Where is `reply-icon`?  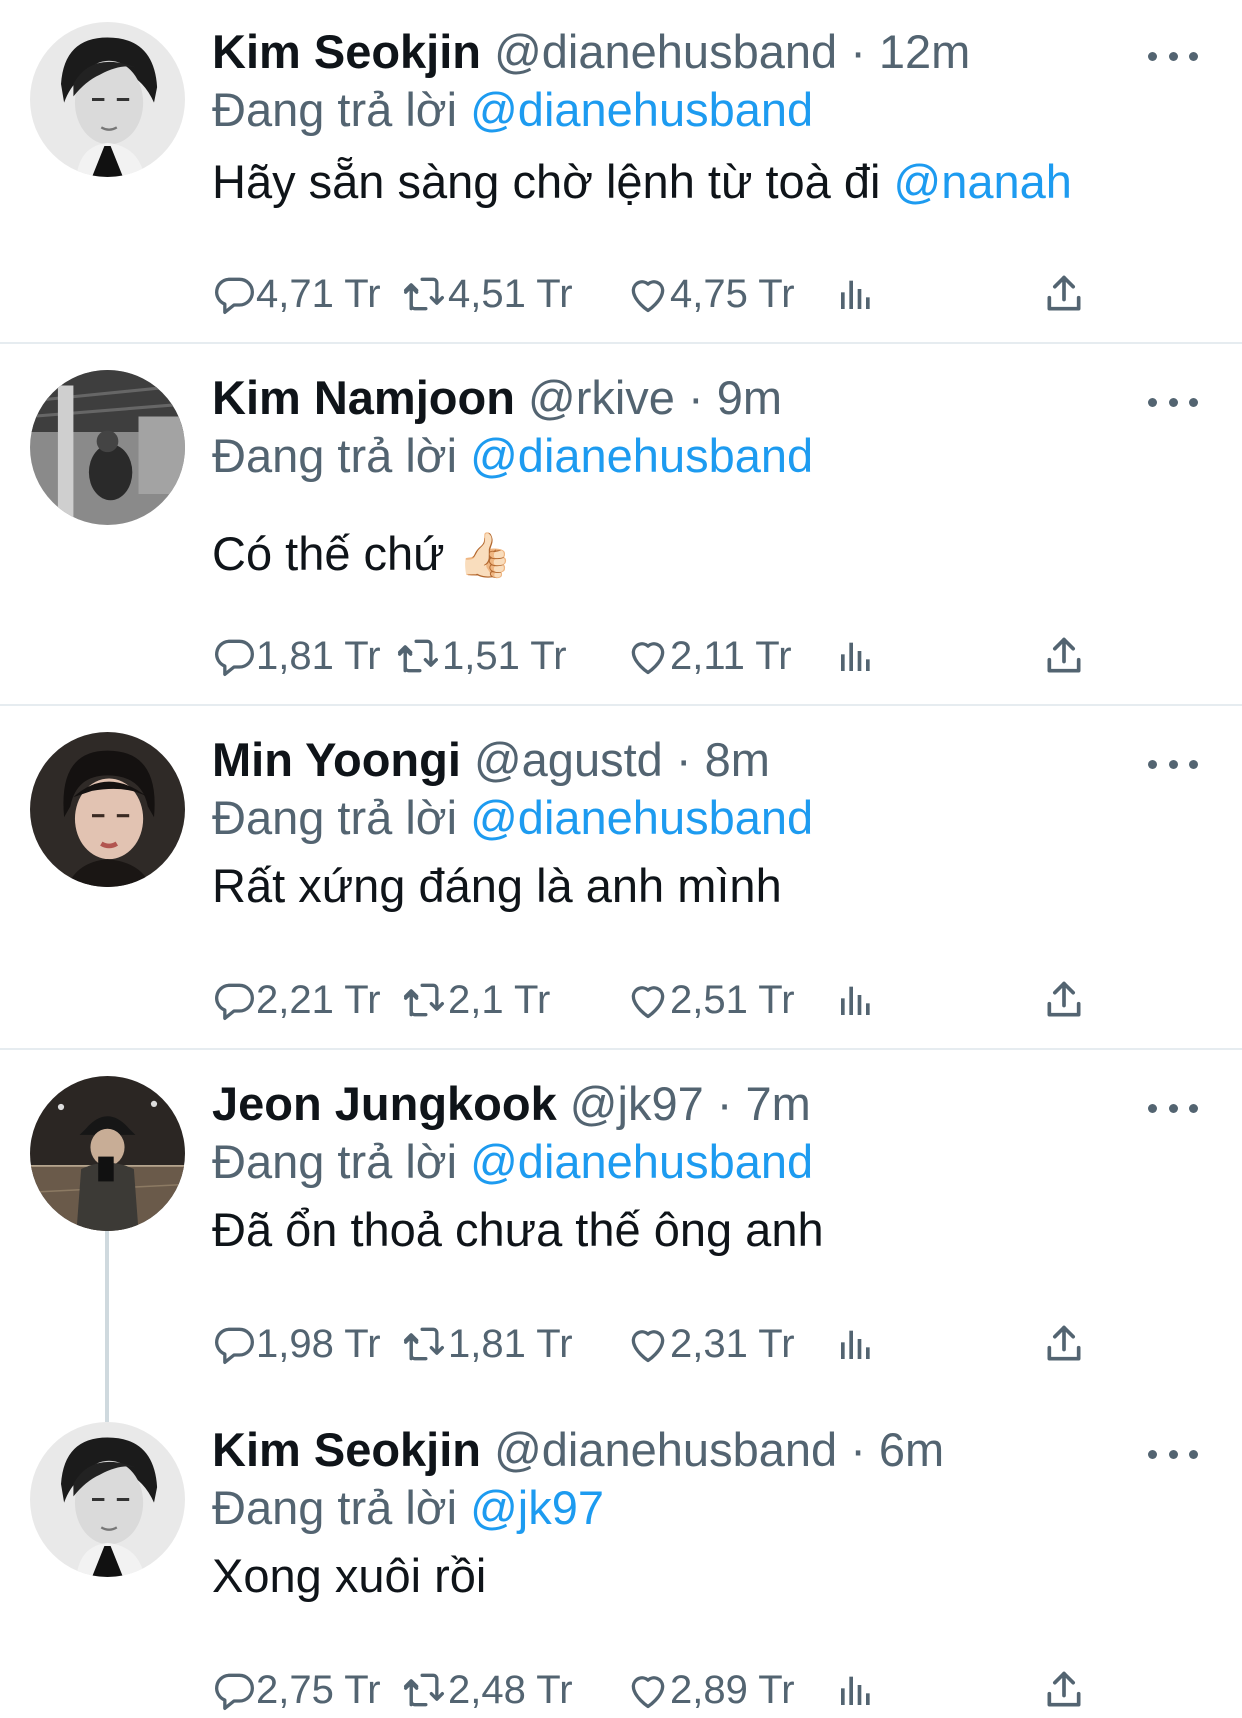 reply-icon is located at coordinates (234, 294).